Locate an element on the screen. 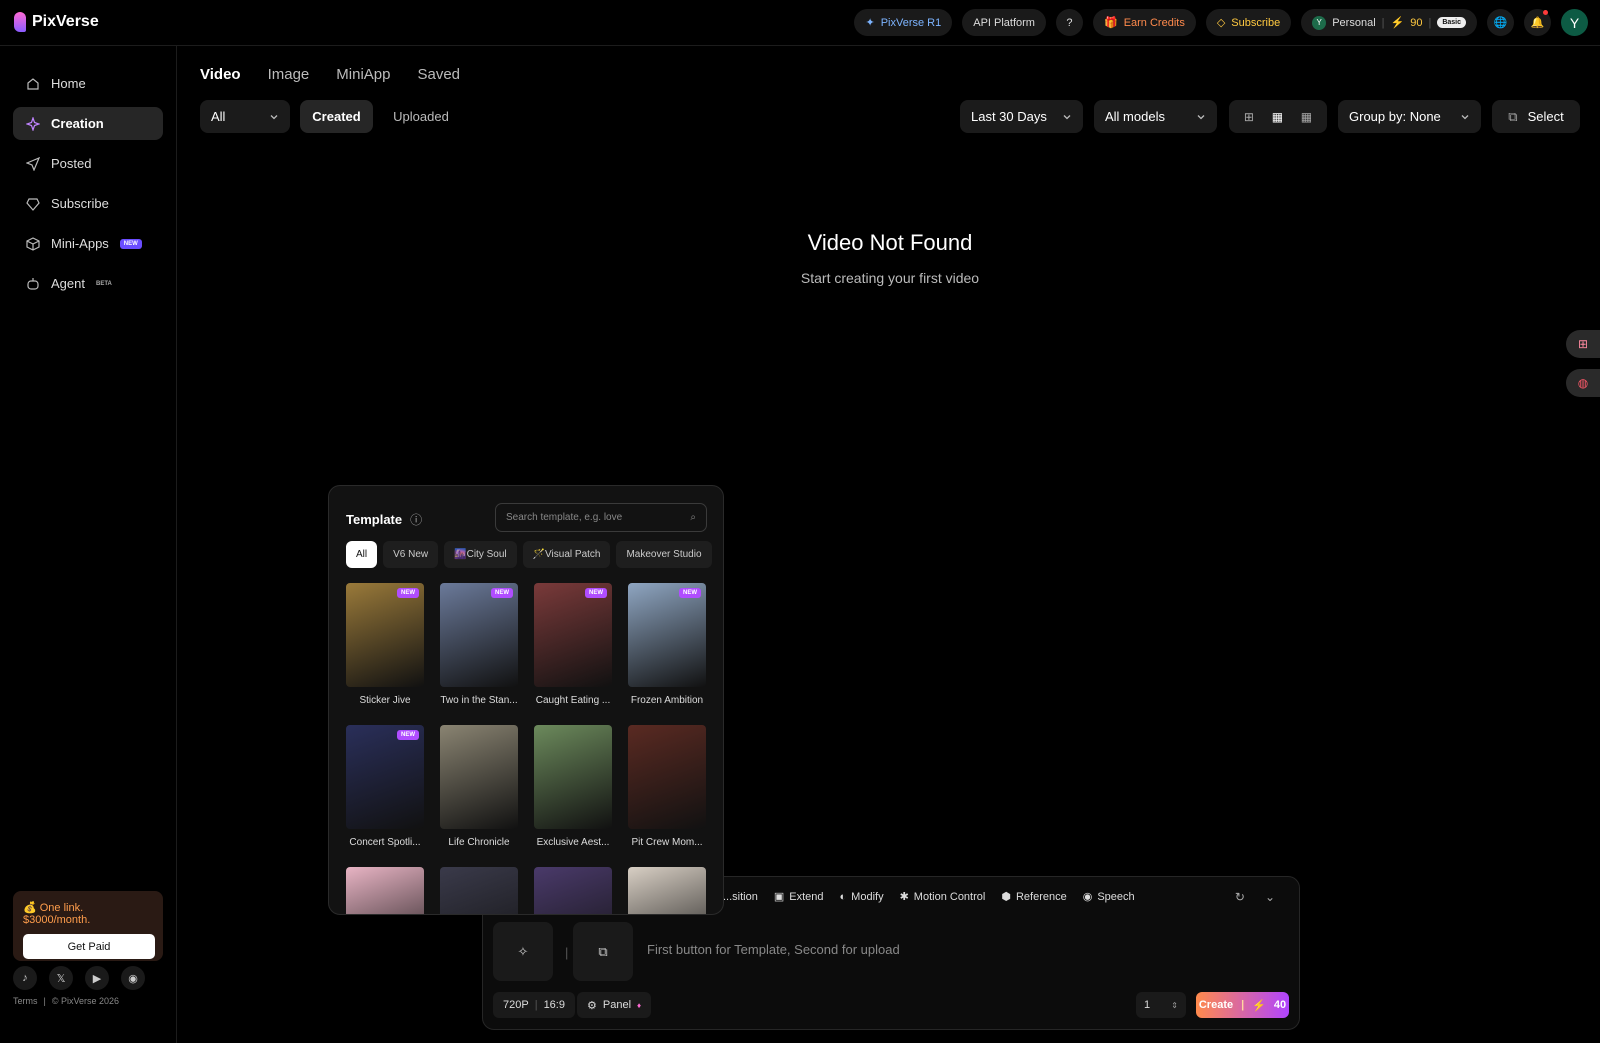  sidebar-item-agent: Agent BETA is located at coordinates (88, 283).